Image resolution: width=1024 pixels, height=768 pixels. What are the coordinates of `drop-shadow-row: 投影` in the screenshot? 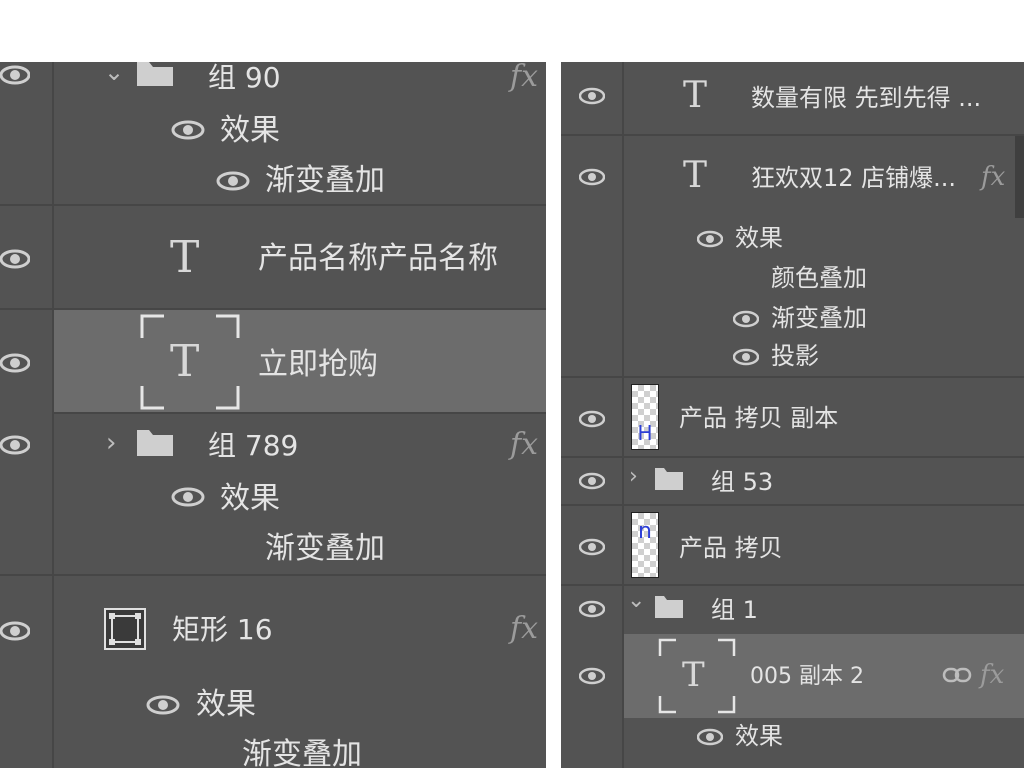 It's located at (792, 357).